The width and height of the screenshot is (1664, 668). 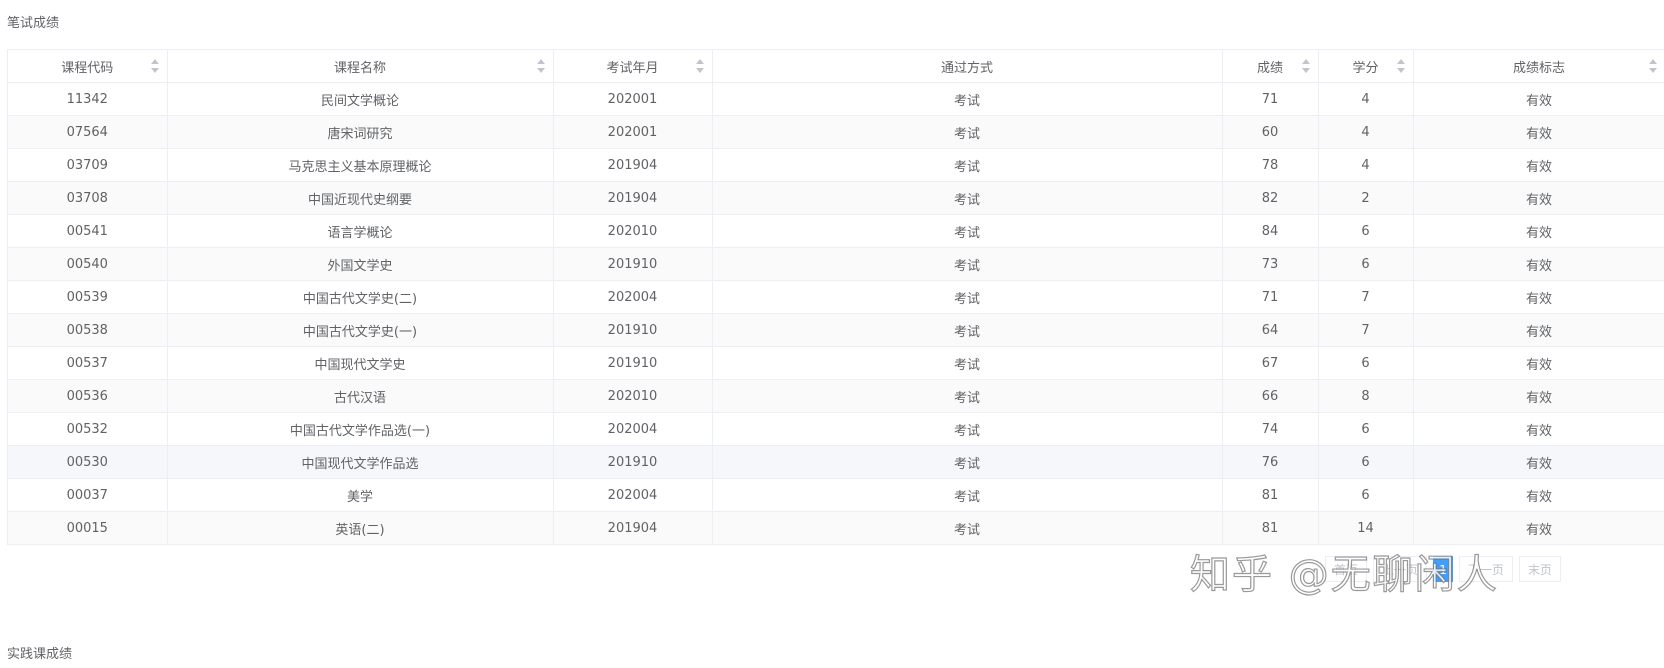 I want to click on cell-course-code: 07564, so click(x=88, y=132).